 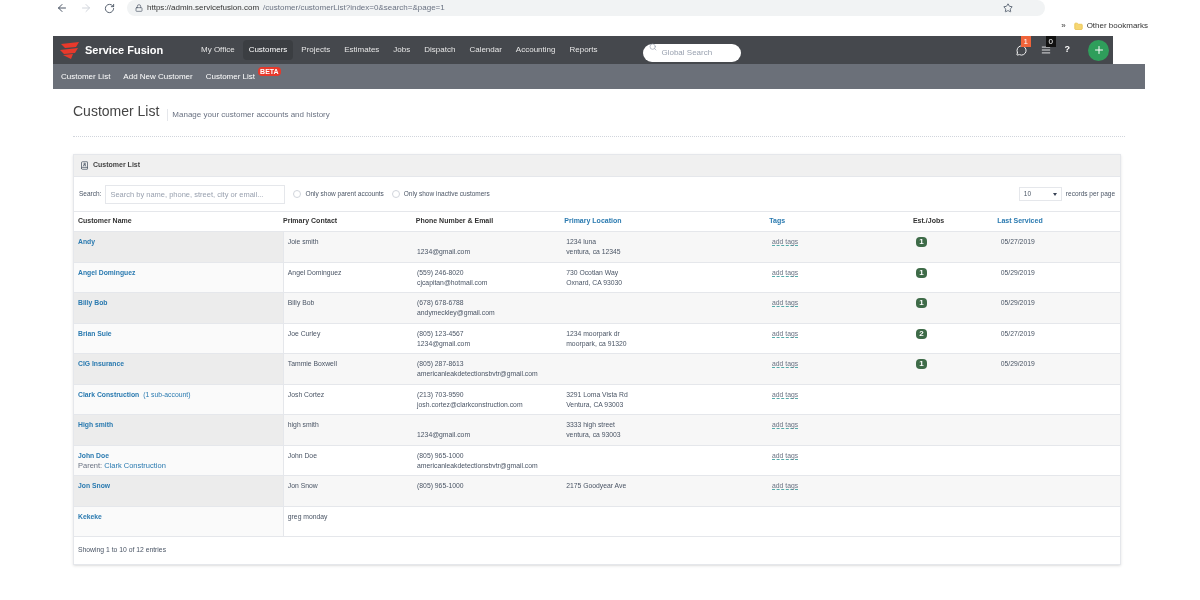 What do you see at coordinates (203, 8) in the screenshot?
I see `url-host: https://admin.servicefusion.com` at bounding box center [203, 8].